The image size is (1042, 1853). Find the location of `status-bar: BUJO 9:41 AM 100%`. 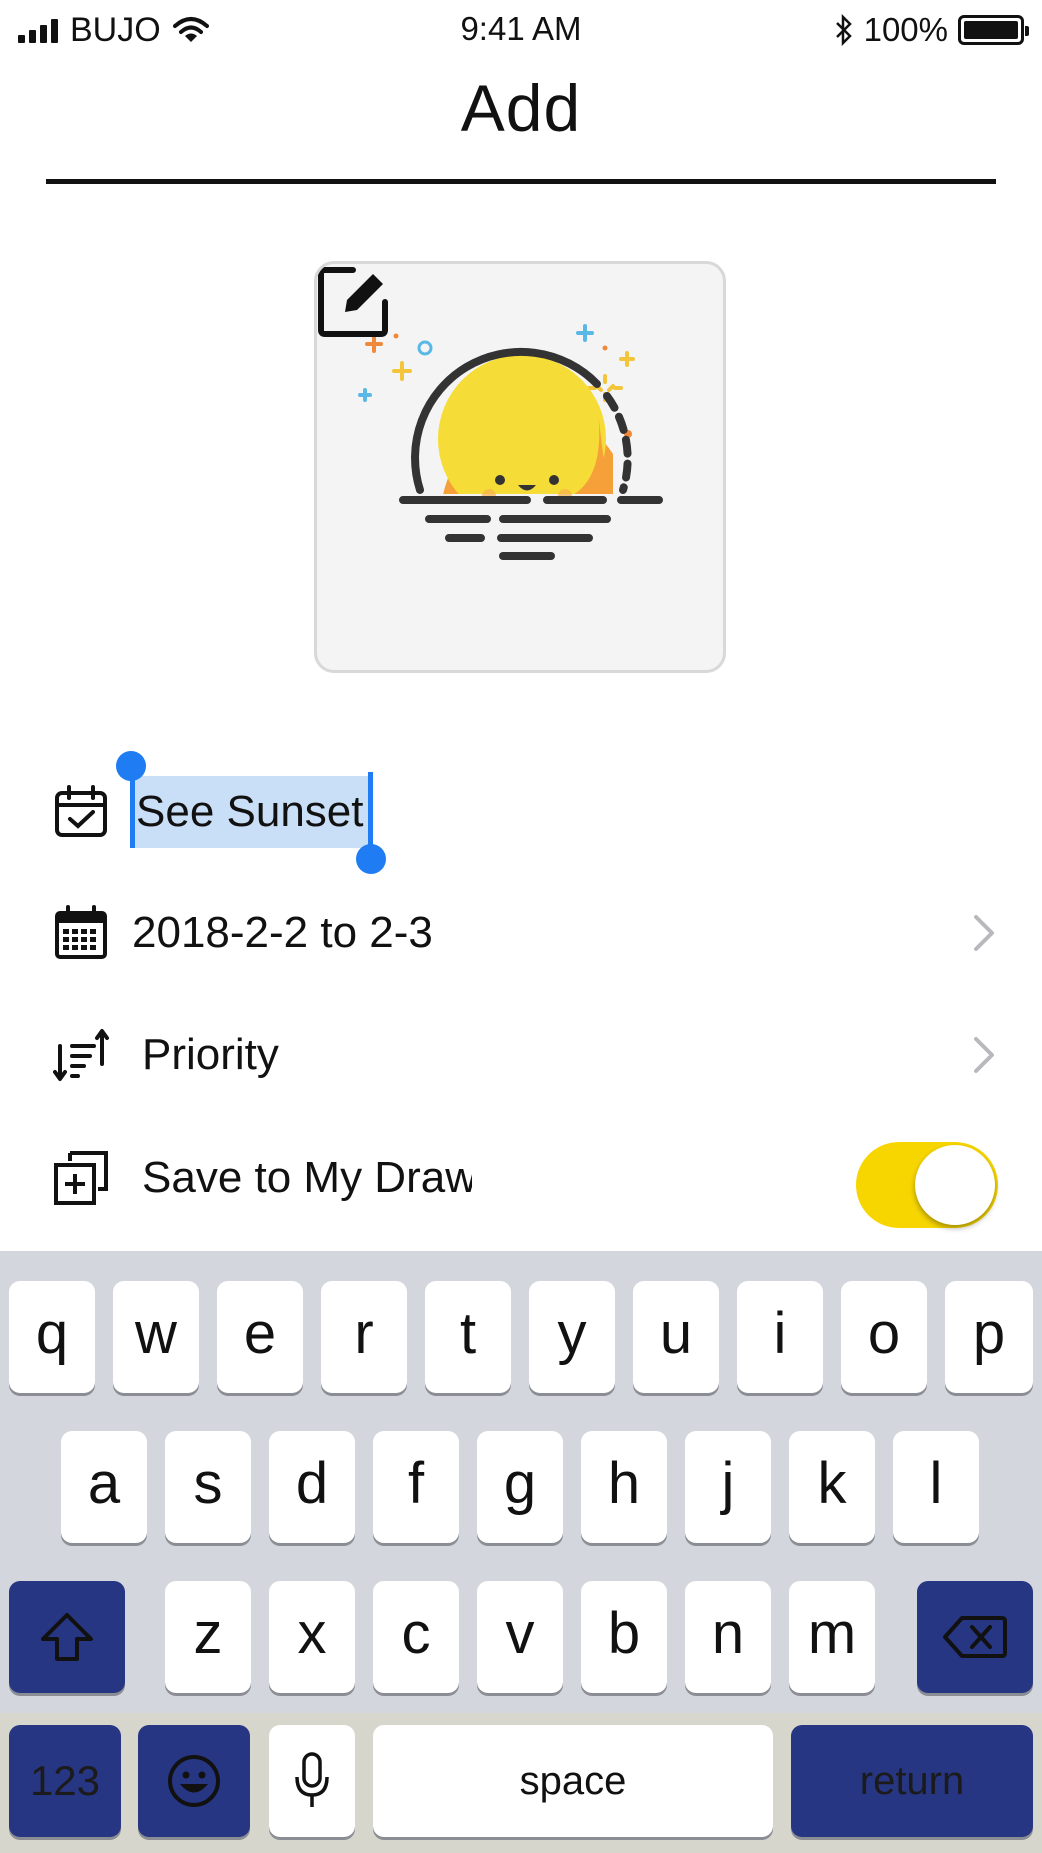

status-bar: BUJO 9:41 AM 100% is located at coordinates (521, 30).